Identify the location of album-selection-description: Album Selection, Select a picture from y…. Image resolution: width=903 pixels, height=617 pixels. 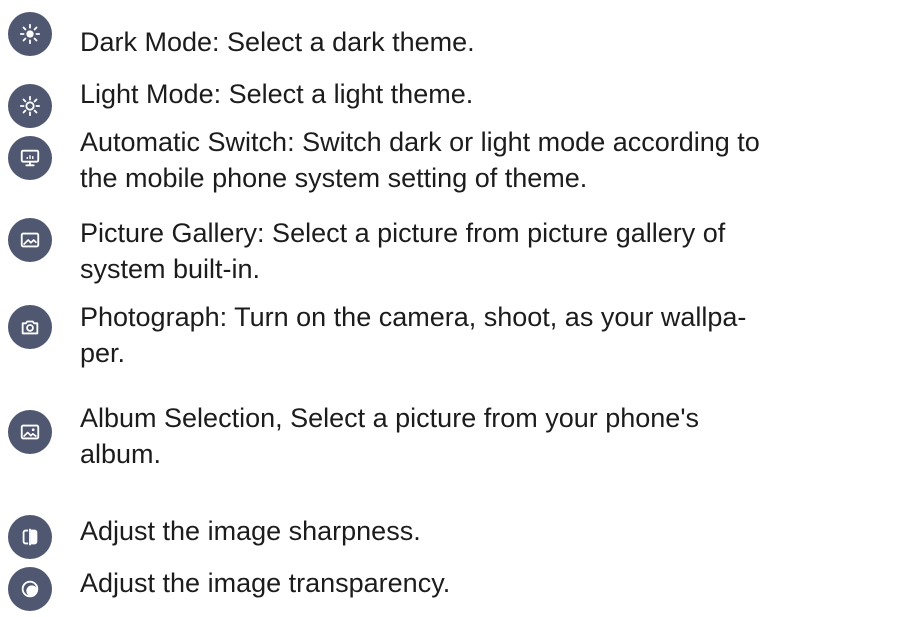
(389, 436).